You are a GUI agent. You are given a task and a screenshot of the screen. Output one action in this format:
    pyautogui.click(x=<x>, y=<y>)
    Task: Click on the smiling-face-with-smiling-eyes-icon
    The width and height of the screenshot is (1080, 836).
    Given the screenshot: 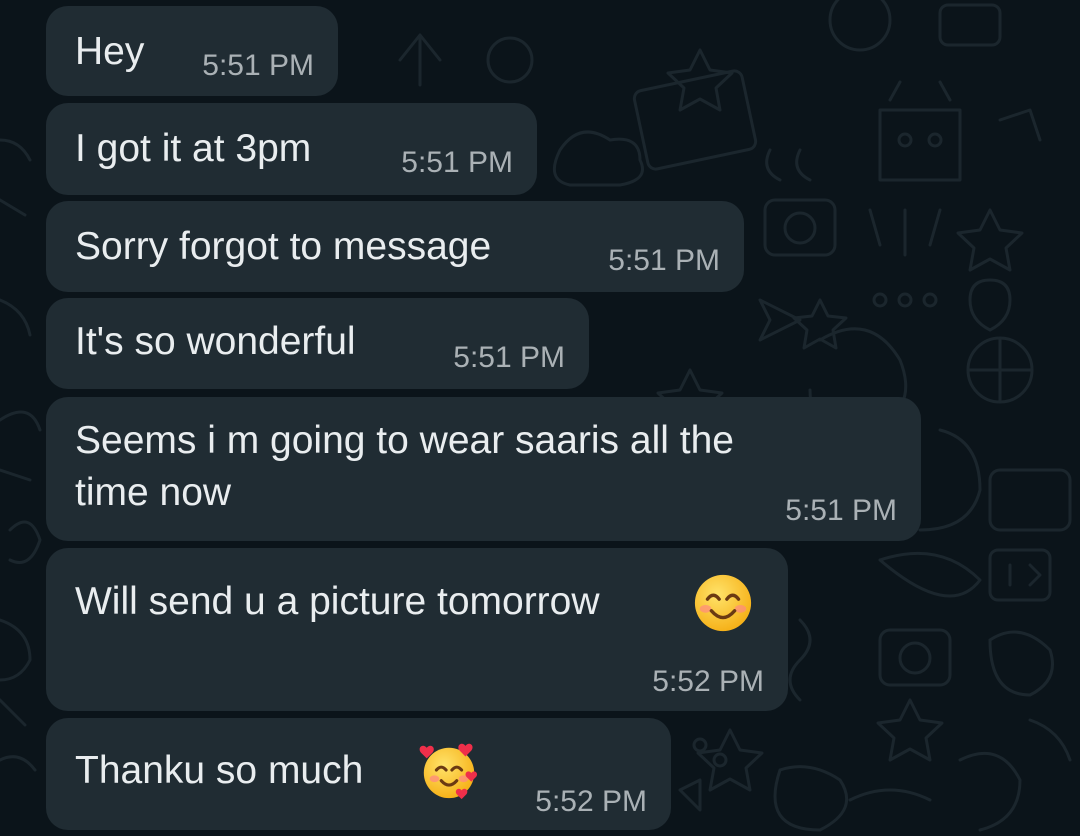 What is the action you would take?
    pyautogui.click(x=723, y=603)
    